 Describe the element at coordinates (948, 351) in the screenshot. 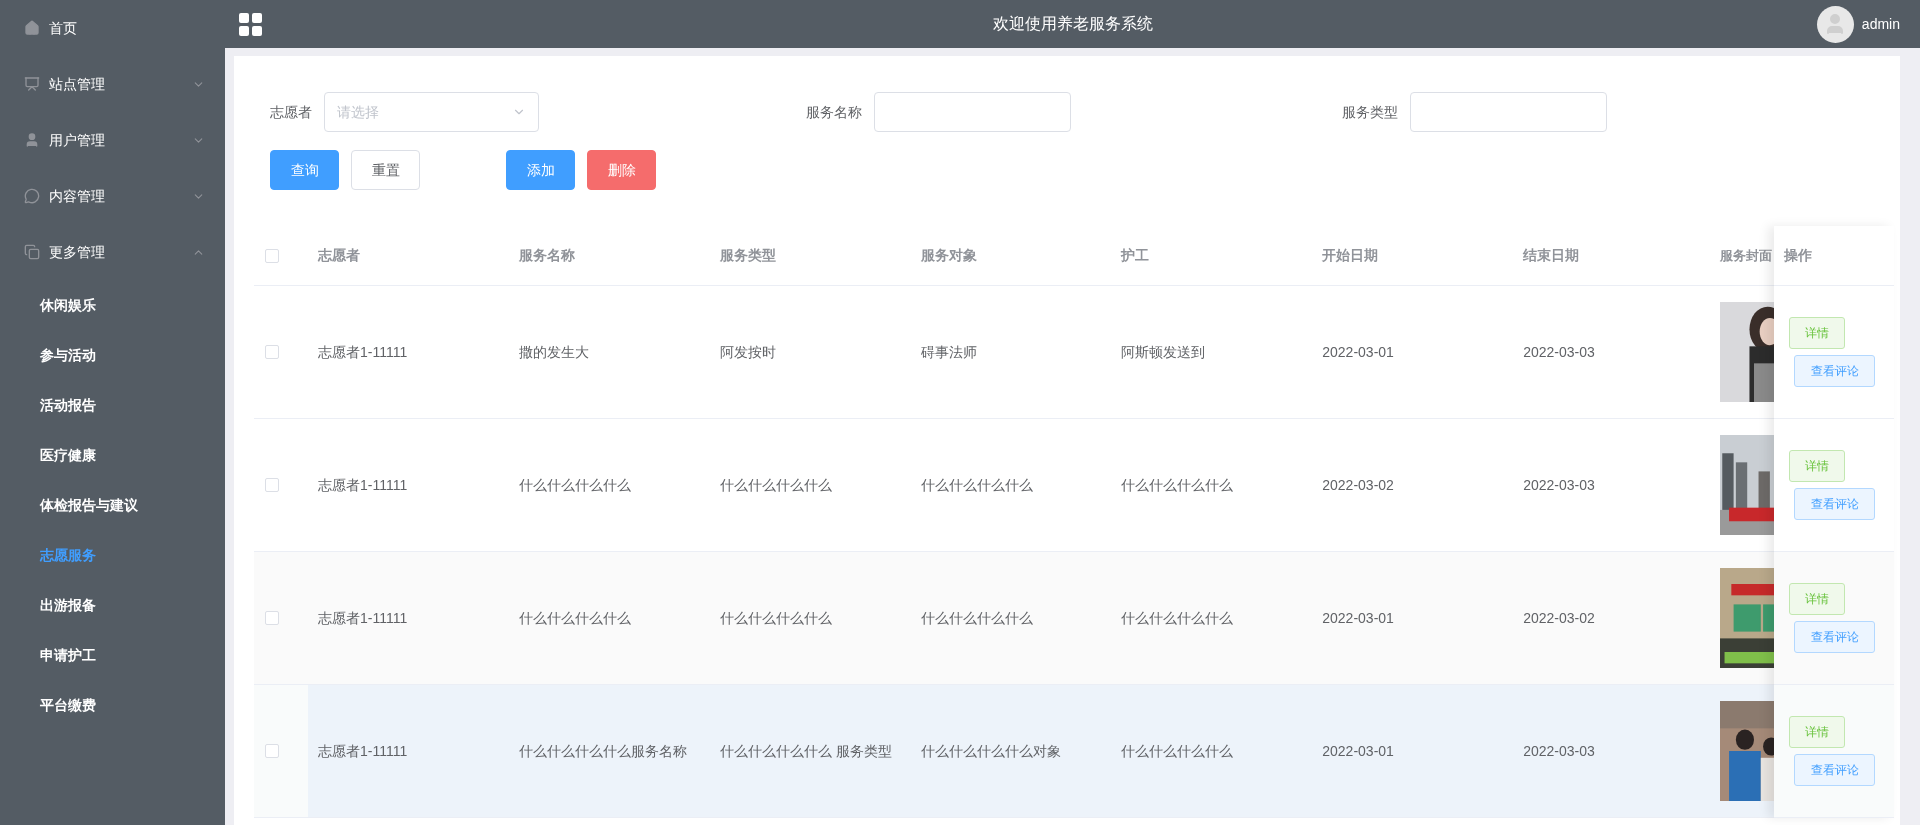

I see `table-cell: 碍事法师` at that location.